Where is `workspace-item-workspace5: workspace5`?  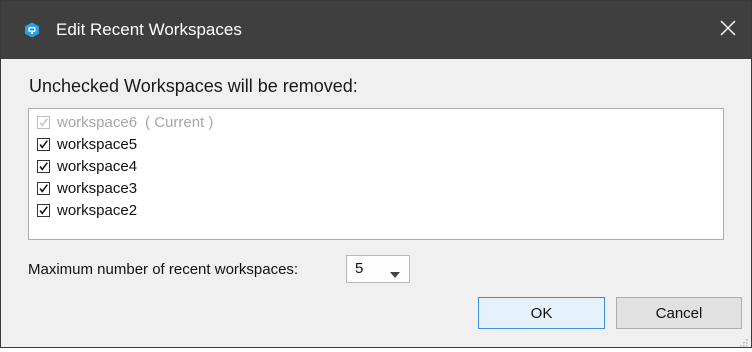 workspace-item-workspace5: workspace5 is located at coordinates (87, 144).